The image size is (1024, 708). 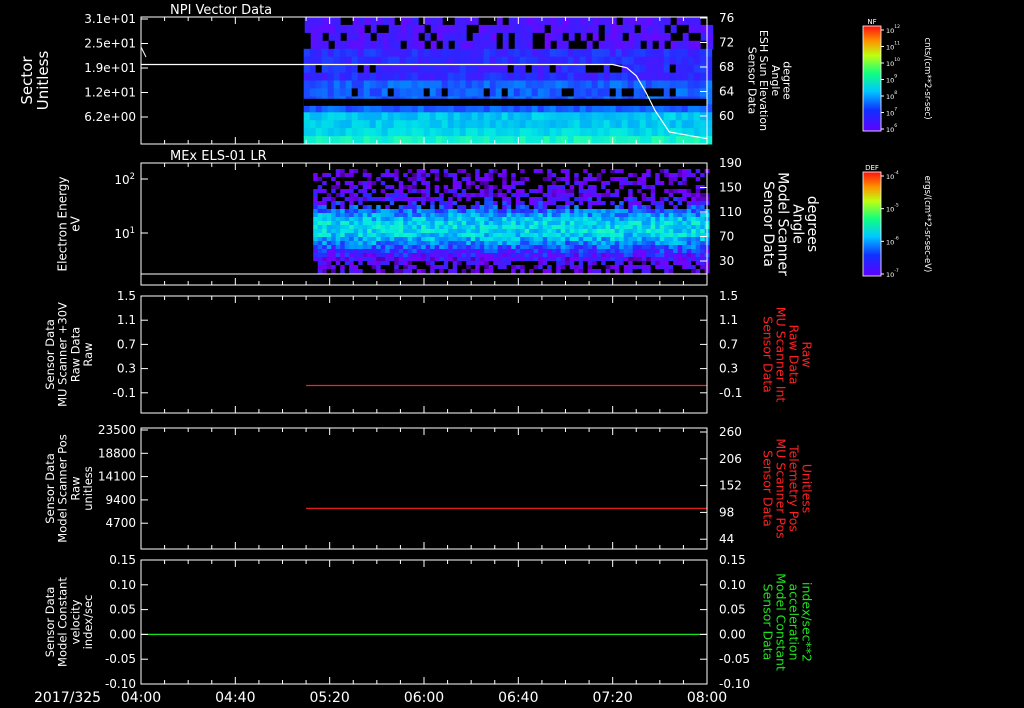 What do you see at coordinates (88, 488) in the screenshot?
I see `y-axis-title-line: unitless` at bounding box center [88, 488].